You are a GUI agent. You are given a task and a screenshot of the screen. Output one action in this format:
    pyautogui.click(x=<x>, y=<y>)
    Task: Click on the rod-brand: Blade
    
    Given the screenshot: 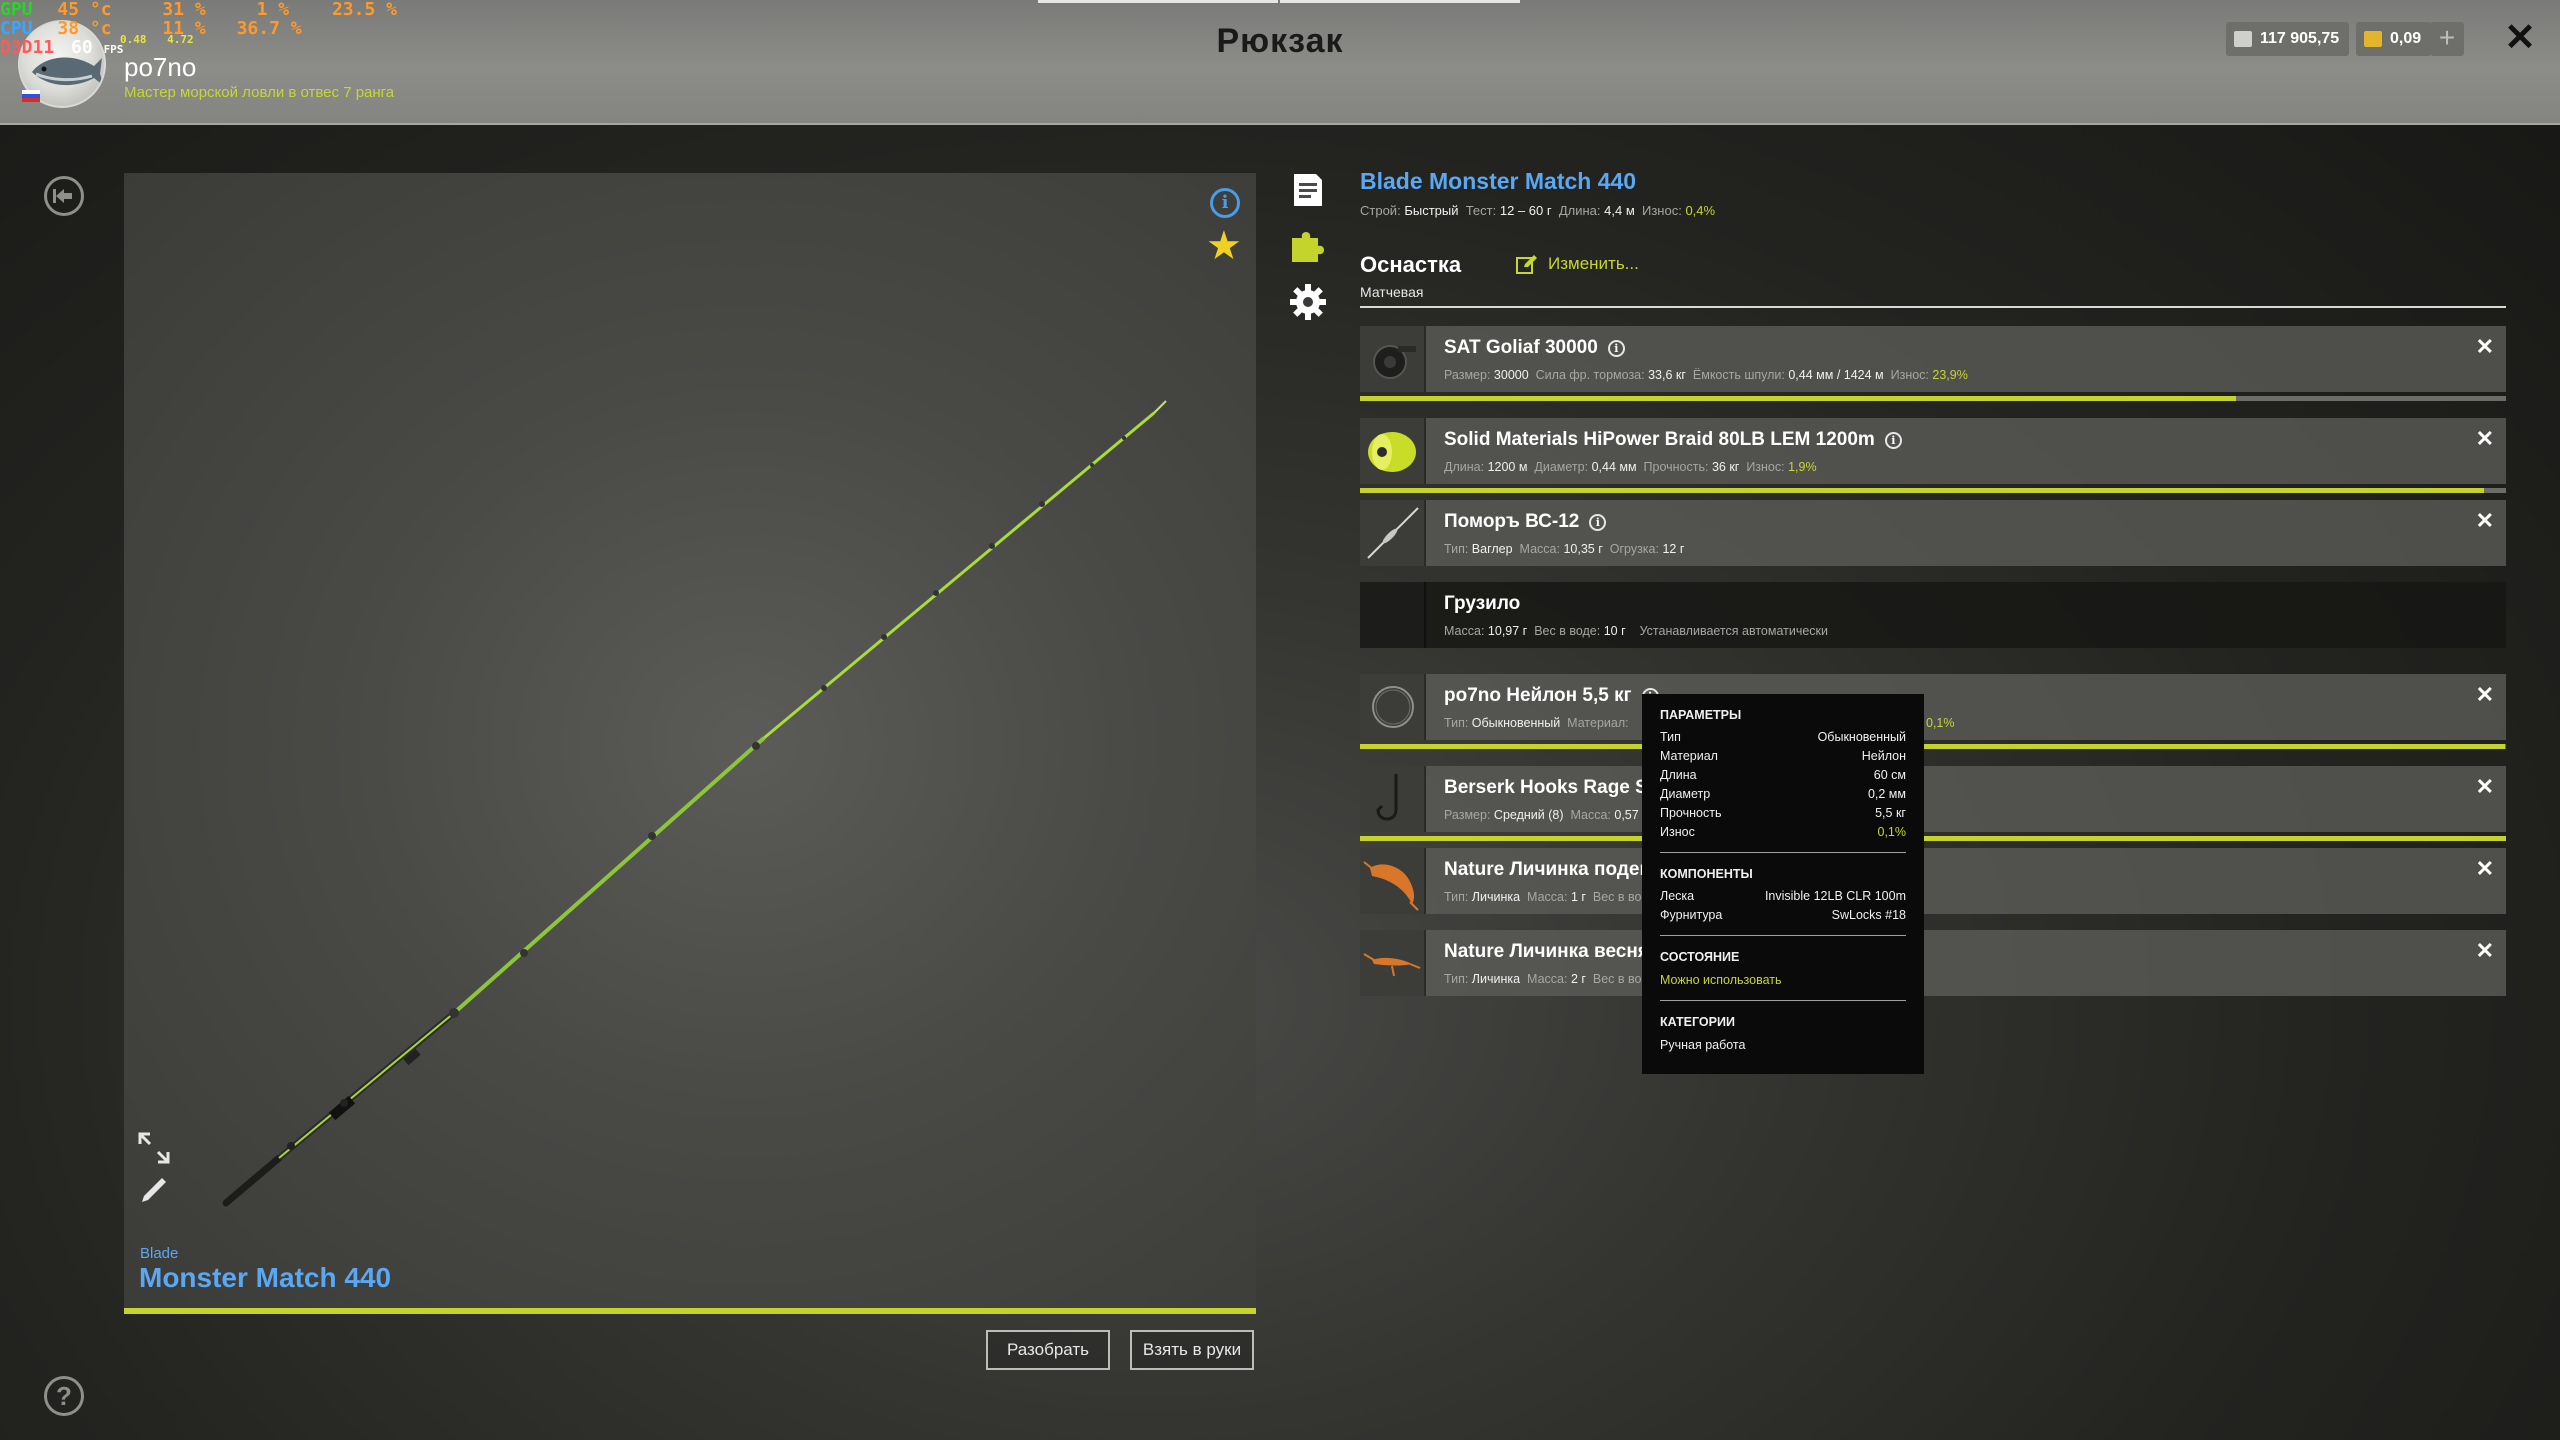 What is the action you would take?
    pyautogui.click(x=159, y=1253)
    